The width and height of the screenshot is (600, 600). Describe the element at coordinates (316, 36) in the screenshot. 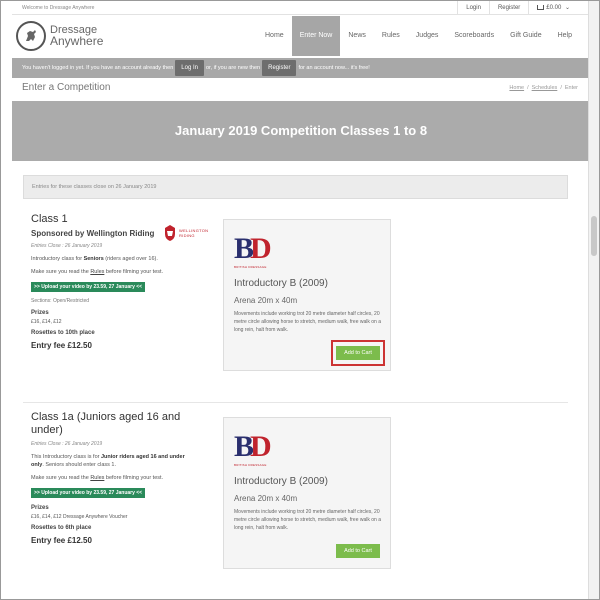

I see `nav-enter-now: Enter Now` at that location.